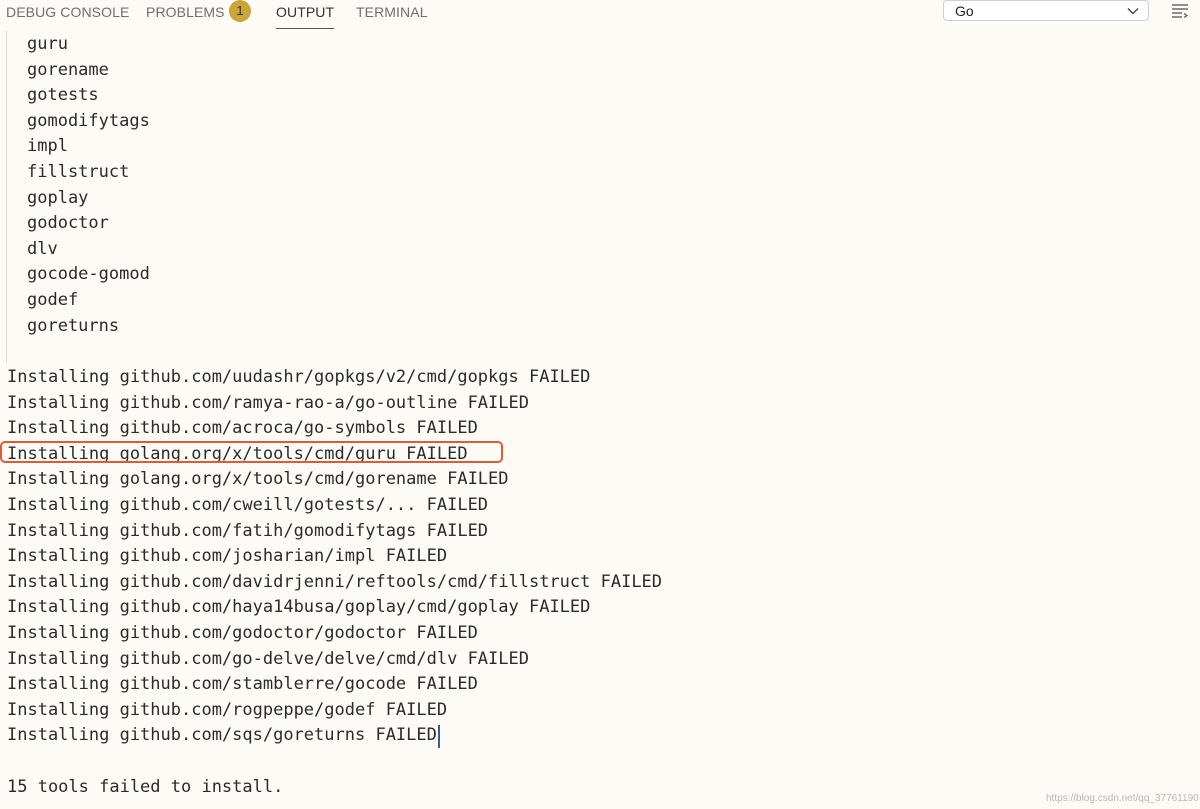 Image resolution: width=1200 pixels, height=809 pixels. What do you see at coordinates (240, 11) in the screenshot?
I see `problems-count-badge: 1` at bounding box center [240, 11].